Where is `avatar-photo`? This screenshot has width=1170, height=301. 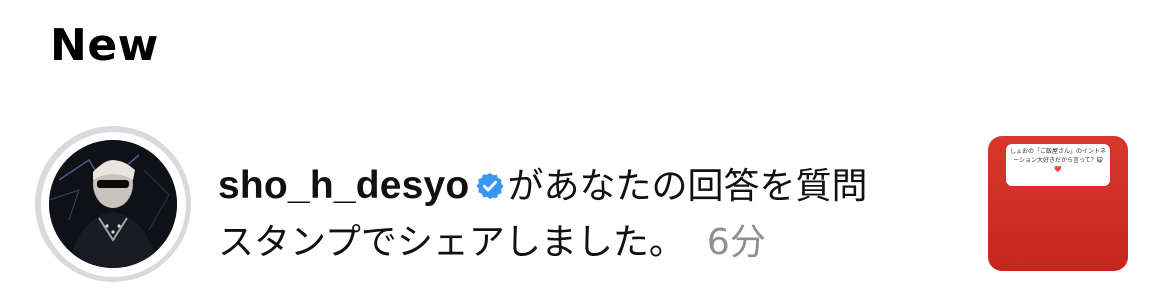 avatar-photo is located at coordinates (113, 204).